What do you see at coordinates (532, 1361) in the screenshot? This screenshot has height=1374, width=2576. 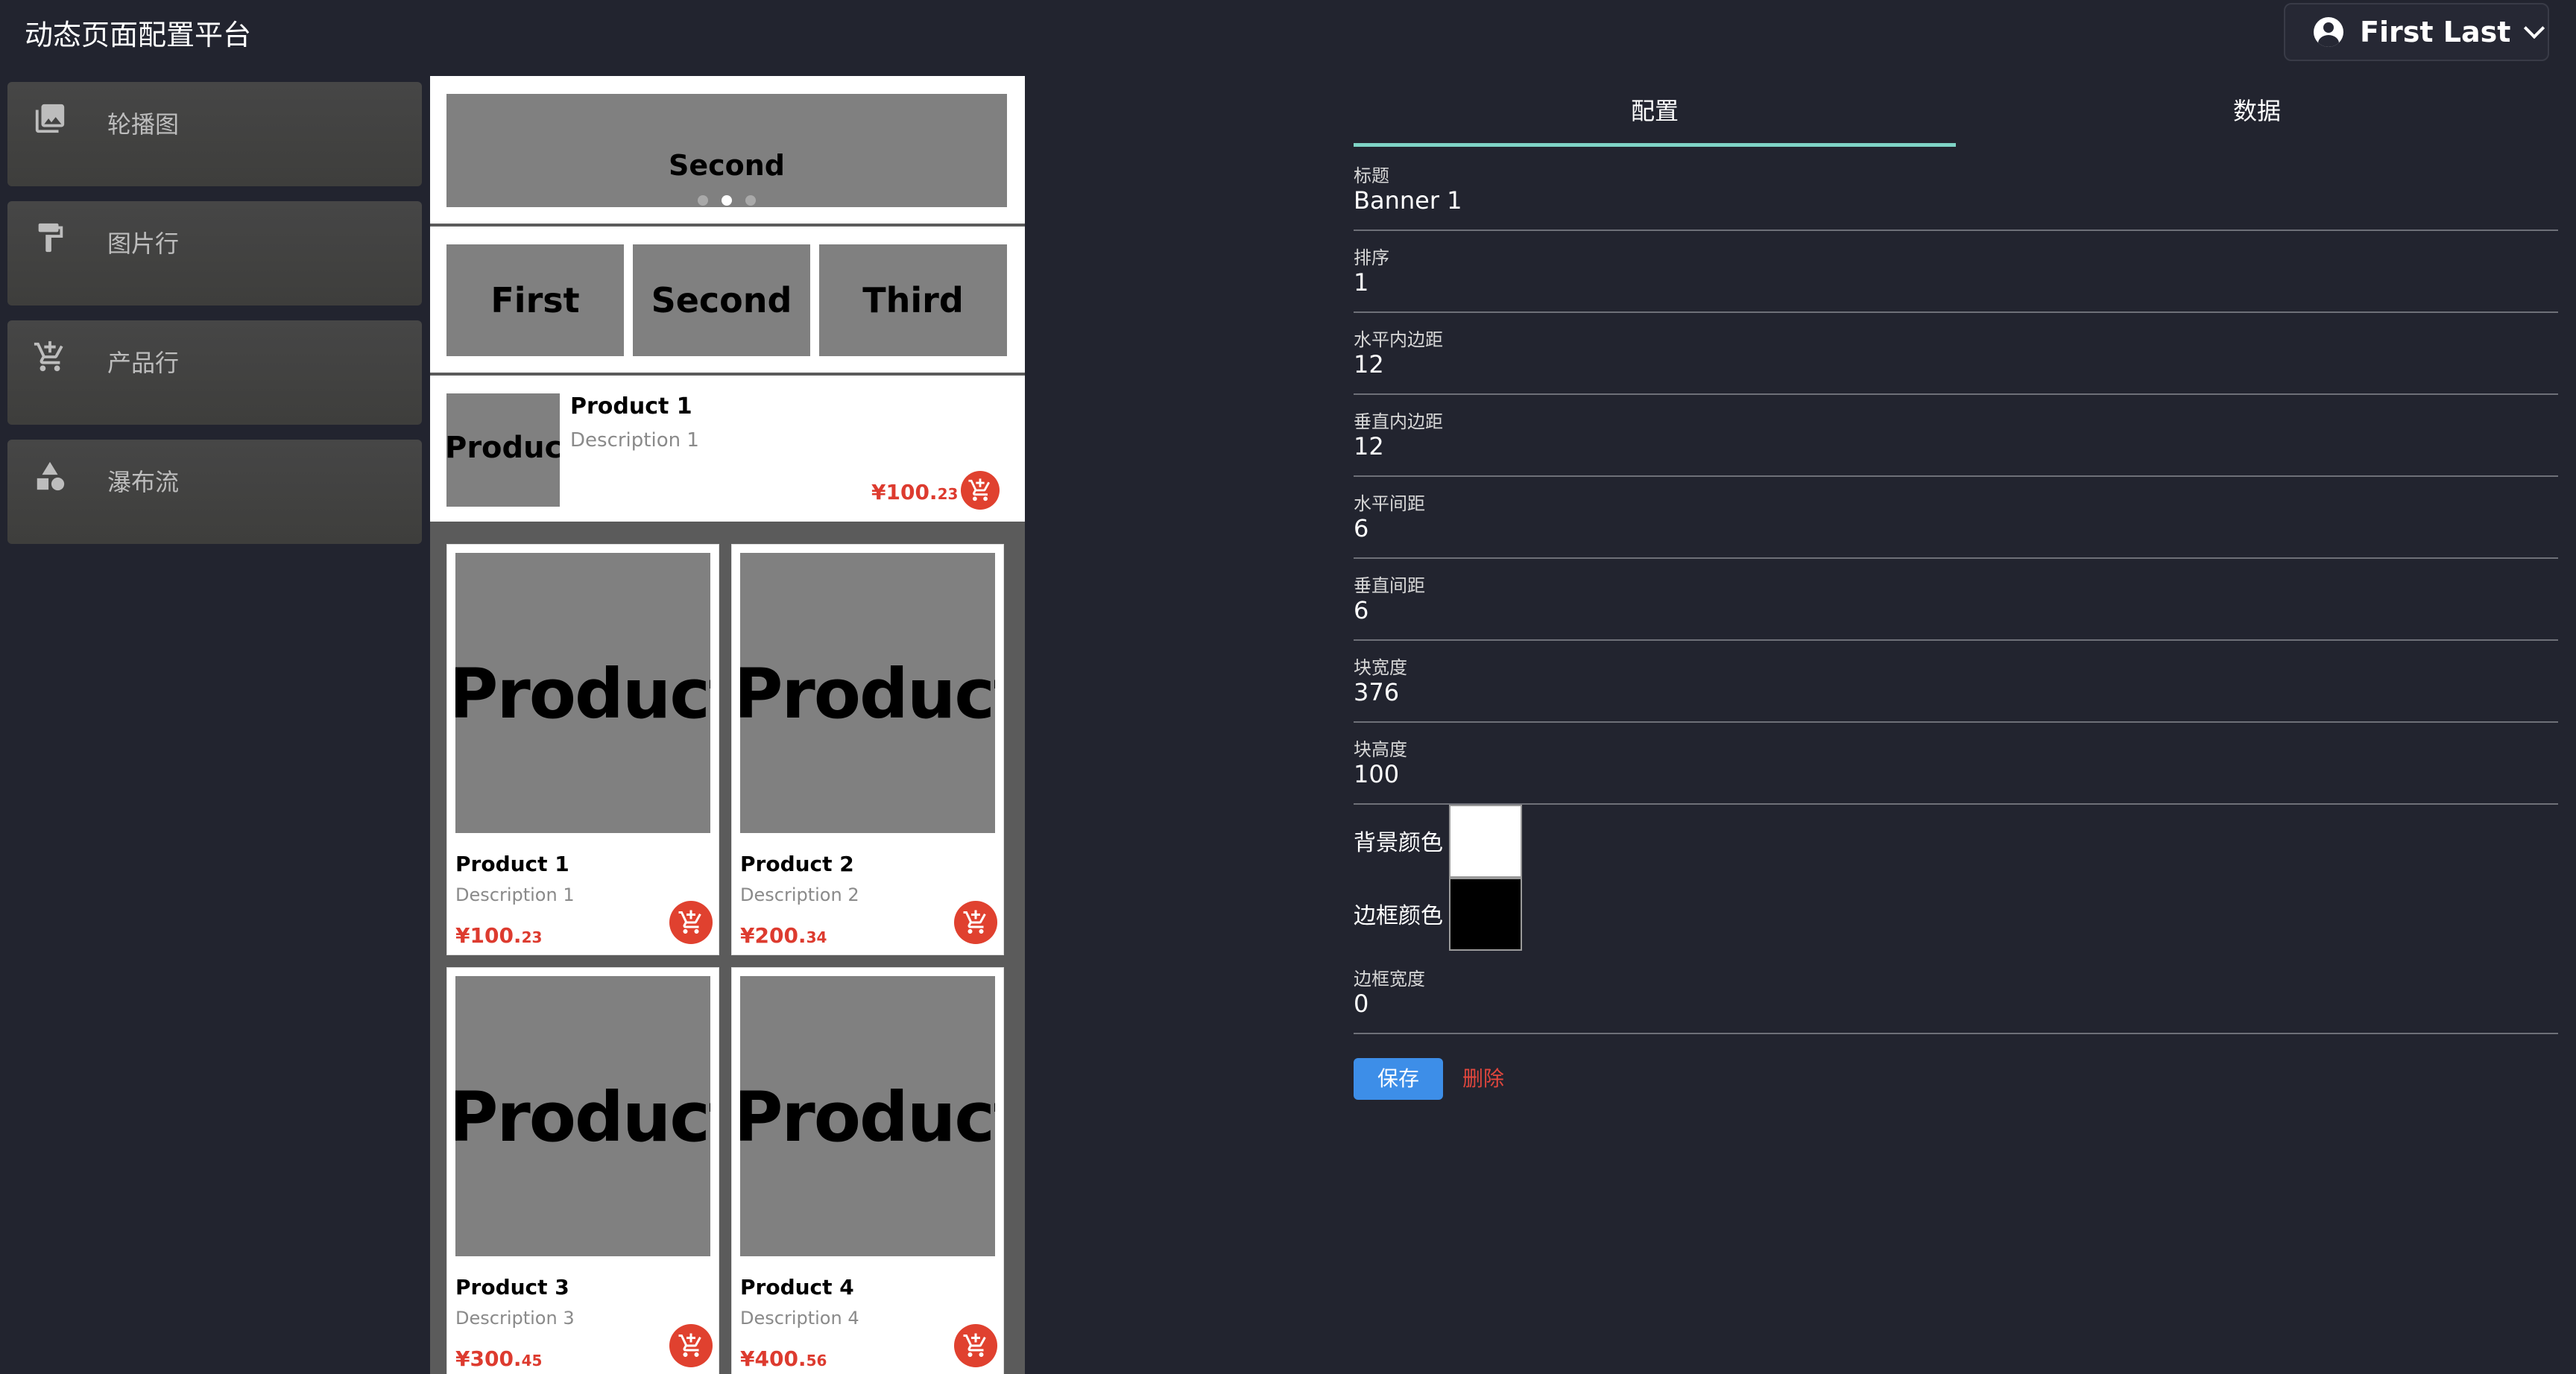 I see `price-cents: 45` at bounding box center [532, 1361].